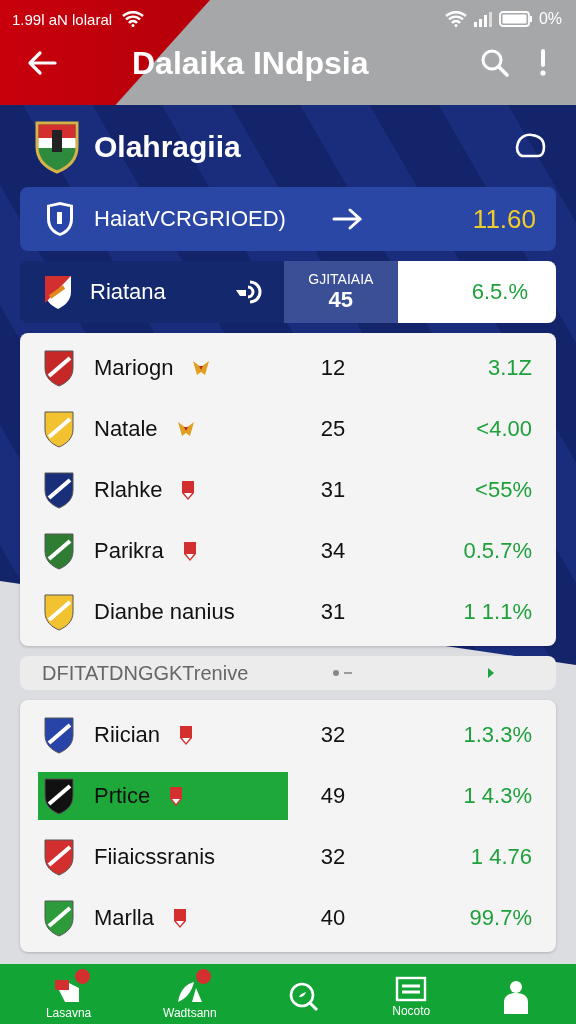  Describe the element at coordinates (343, 673) in the screenshot. I see `dot-arrow-icon` at that location.